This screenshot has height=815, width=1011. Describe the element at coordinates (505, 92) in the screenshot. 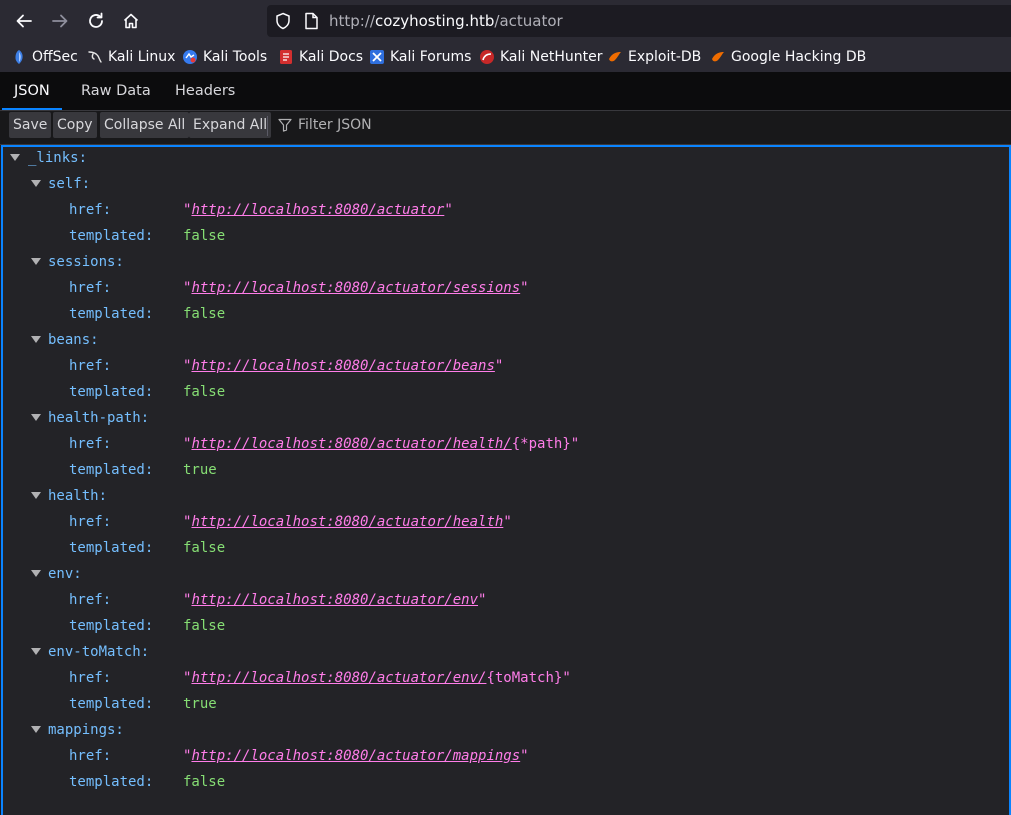

I see `json-viewer-tabs: JSON Raw Data Headers` at that location.